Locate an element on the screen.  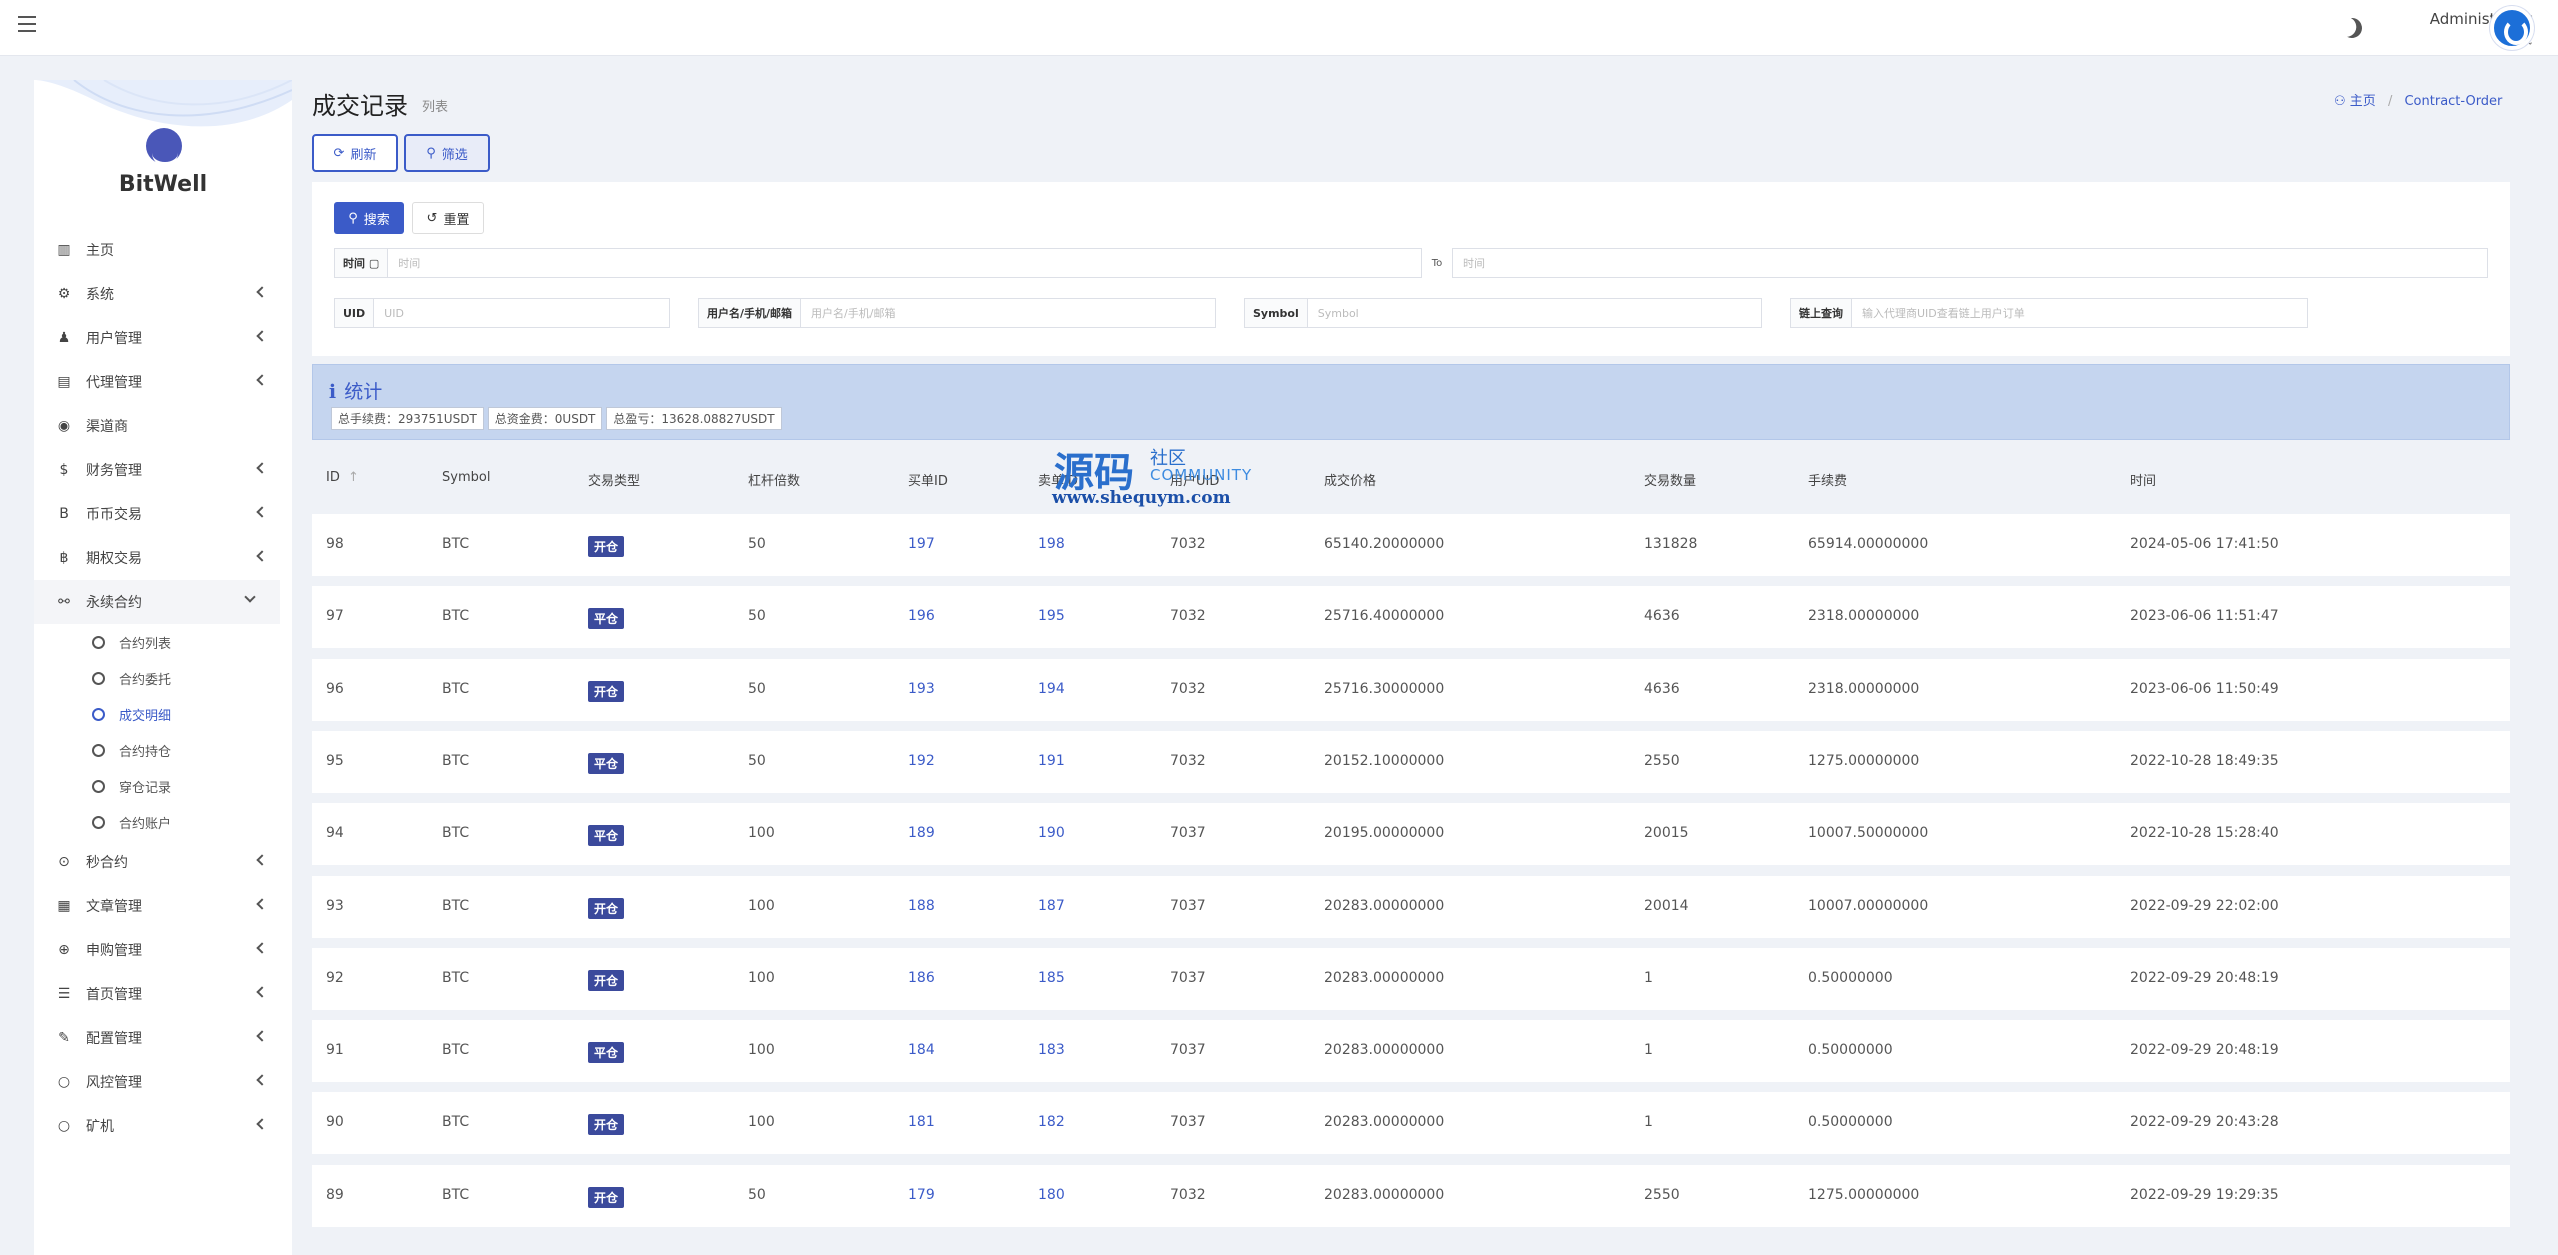
sidebar-subitem: 合约委托 is located at coordinates (163, 678).